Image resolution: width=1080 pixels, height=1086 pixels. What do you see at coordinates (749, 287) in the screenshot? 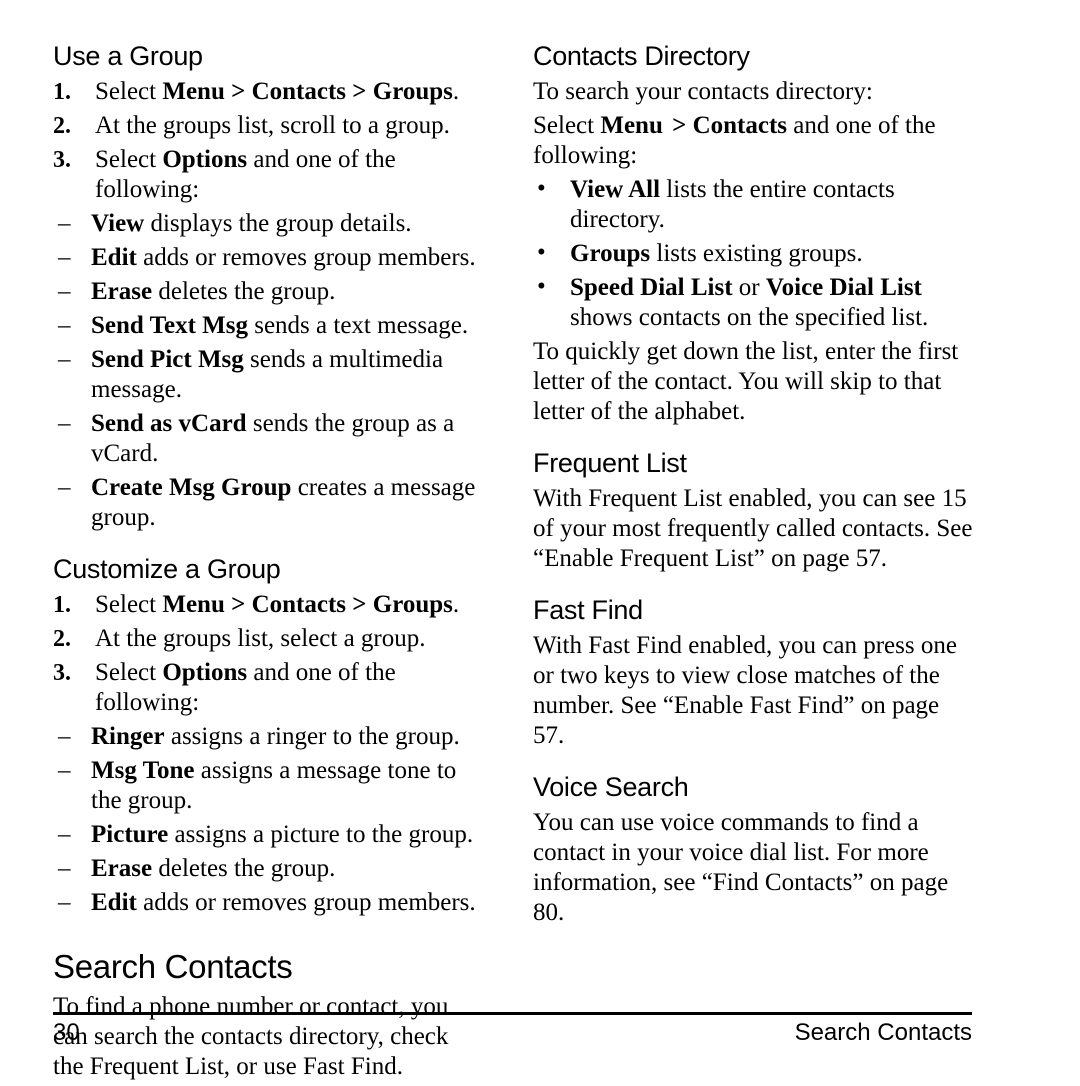
I see `bullet-conjunction: or` at bounding box center [749, 287].